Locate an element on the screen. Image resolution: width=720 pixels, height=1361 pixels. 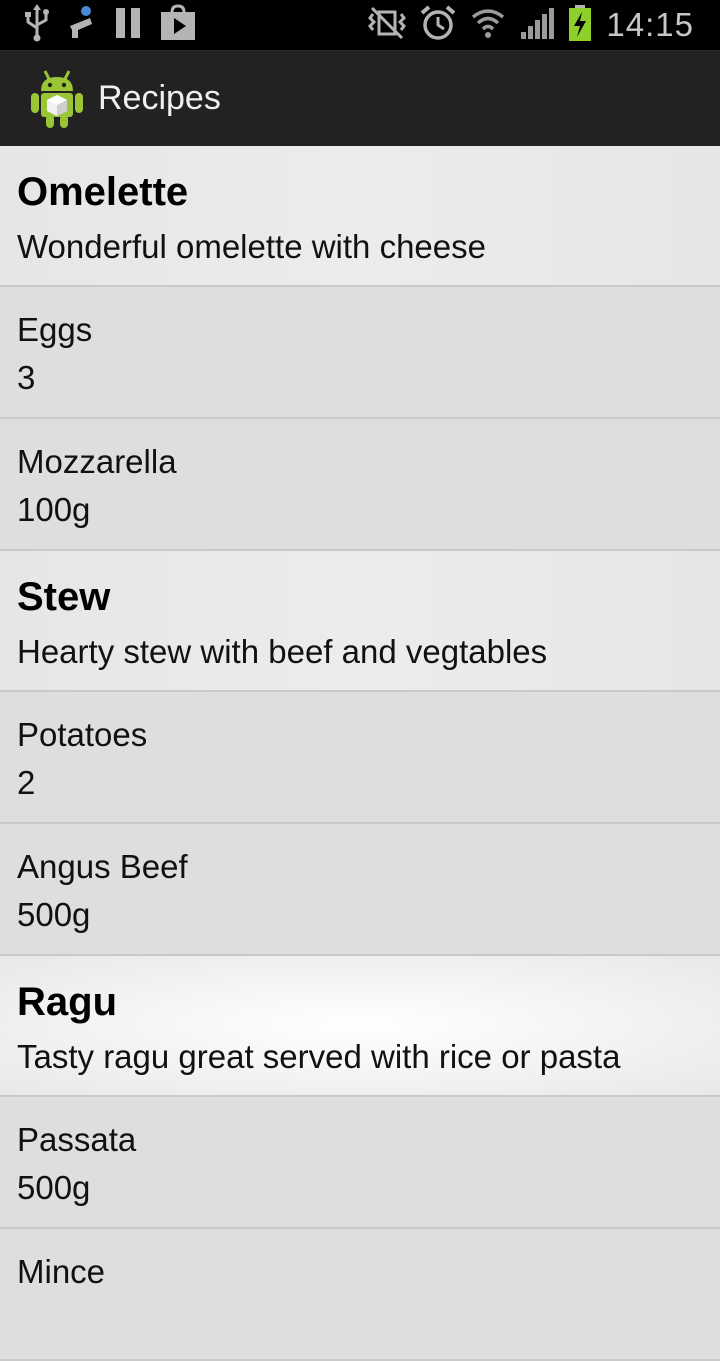
ingredient-row: Passata 500g is located at coordinates (360, 1163).